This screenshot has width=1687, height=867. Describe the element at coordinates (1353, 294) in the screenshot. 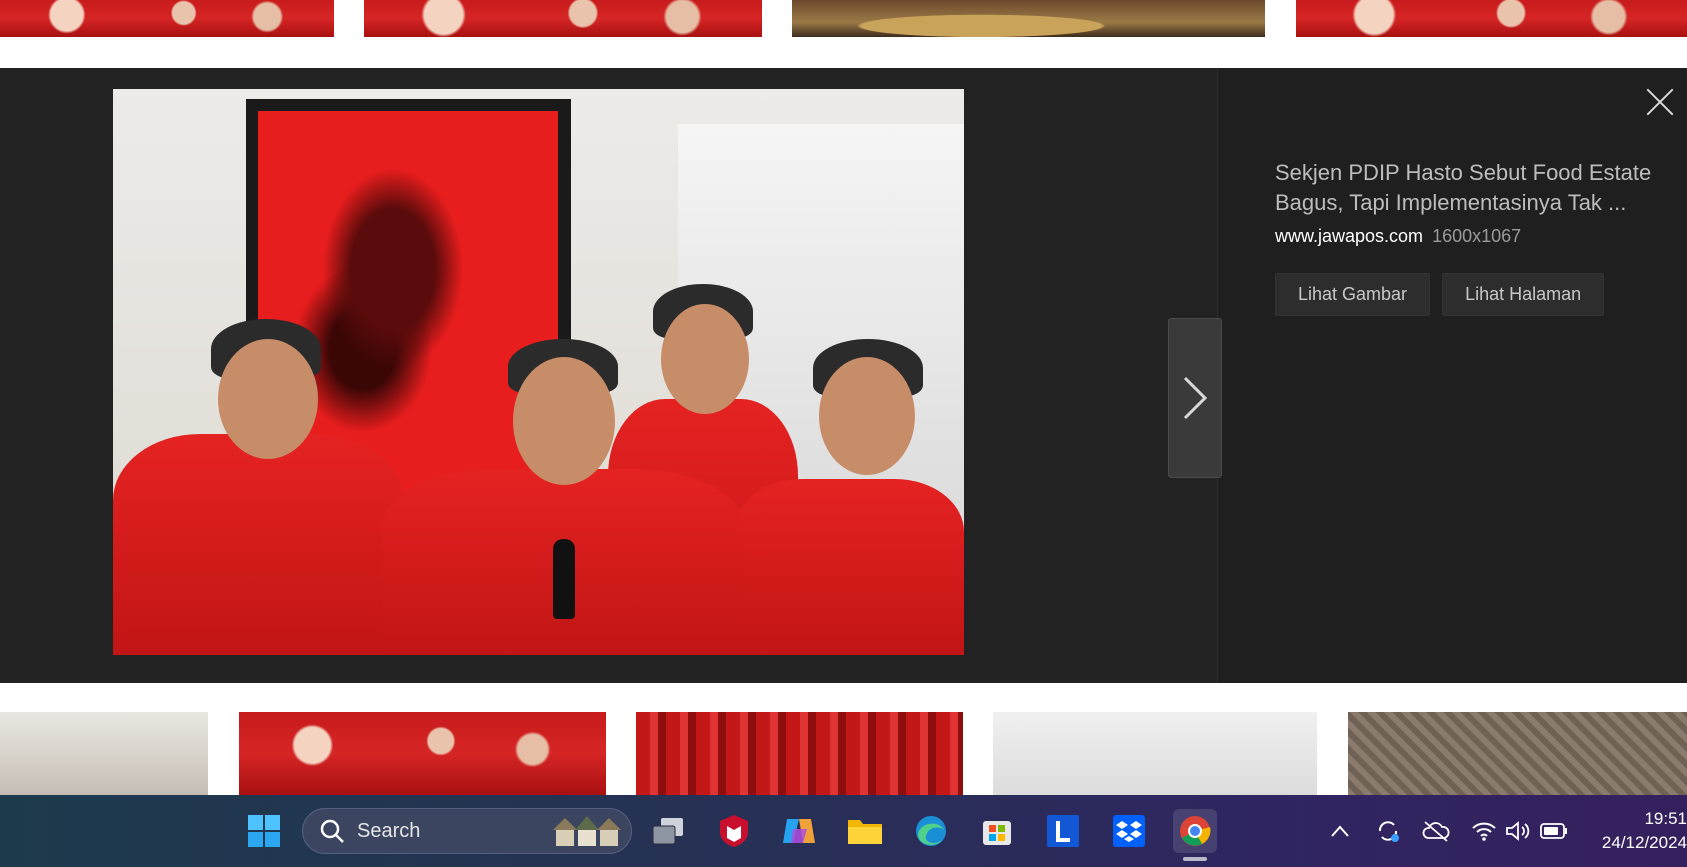

I see `view-image-button: Lihat Gambar` at that location.